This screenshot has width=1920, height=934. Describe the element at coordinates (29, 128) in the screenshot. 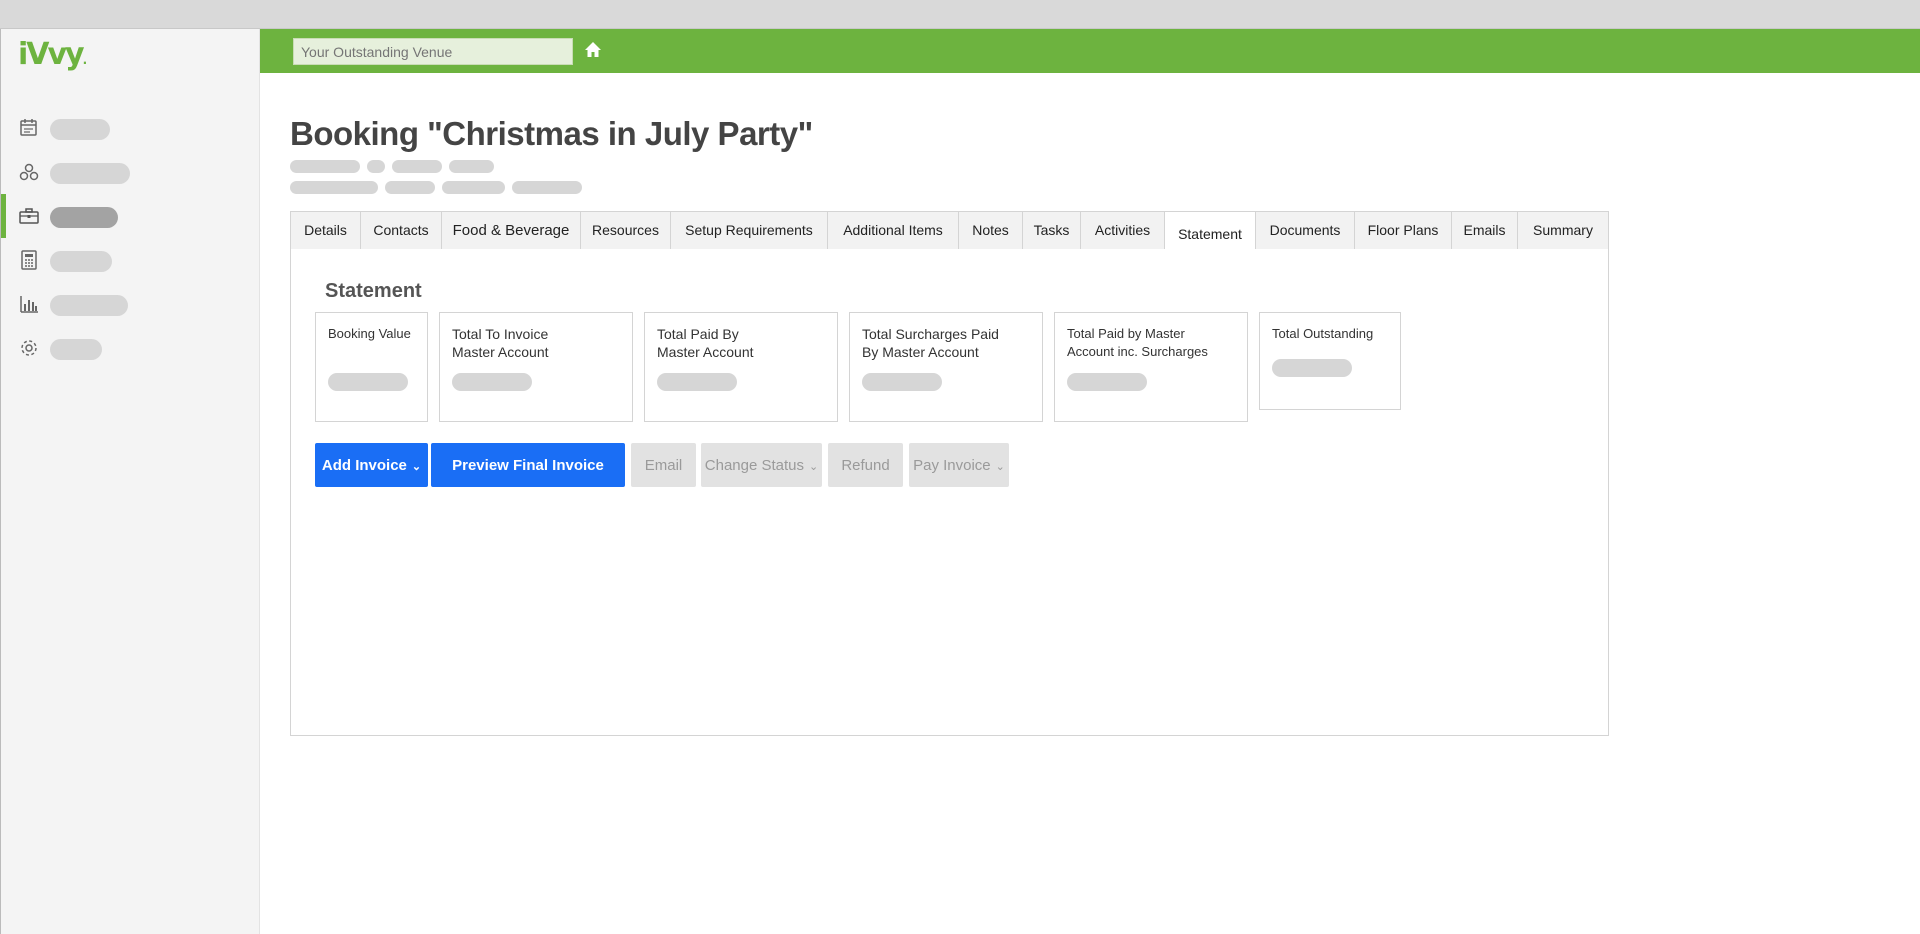

I see `calendar-icon` at that location.